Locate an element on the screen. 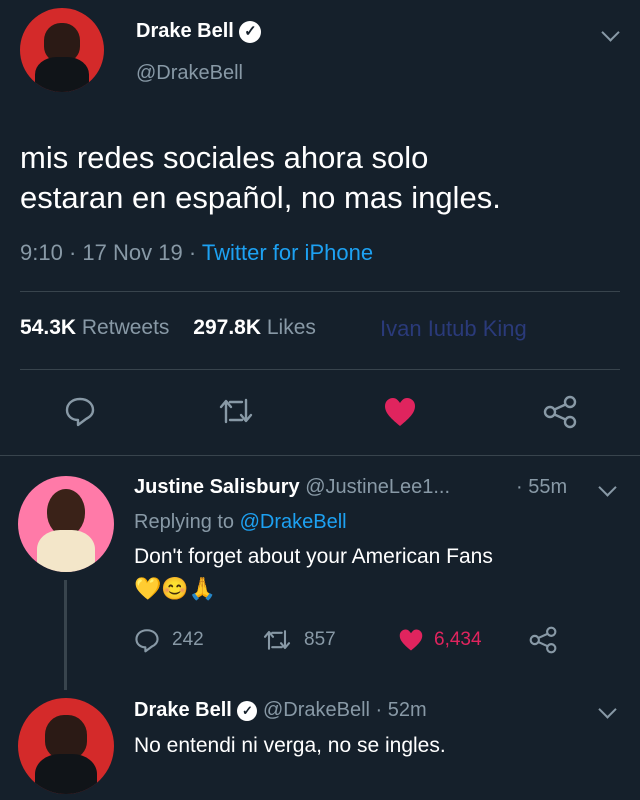 The image size is (640, 800). tweet-date: 17 Nov 19 is located at coordinates (132, 252).